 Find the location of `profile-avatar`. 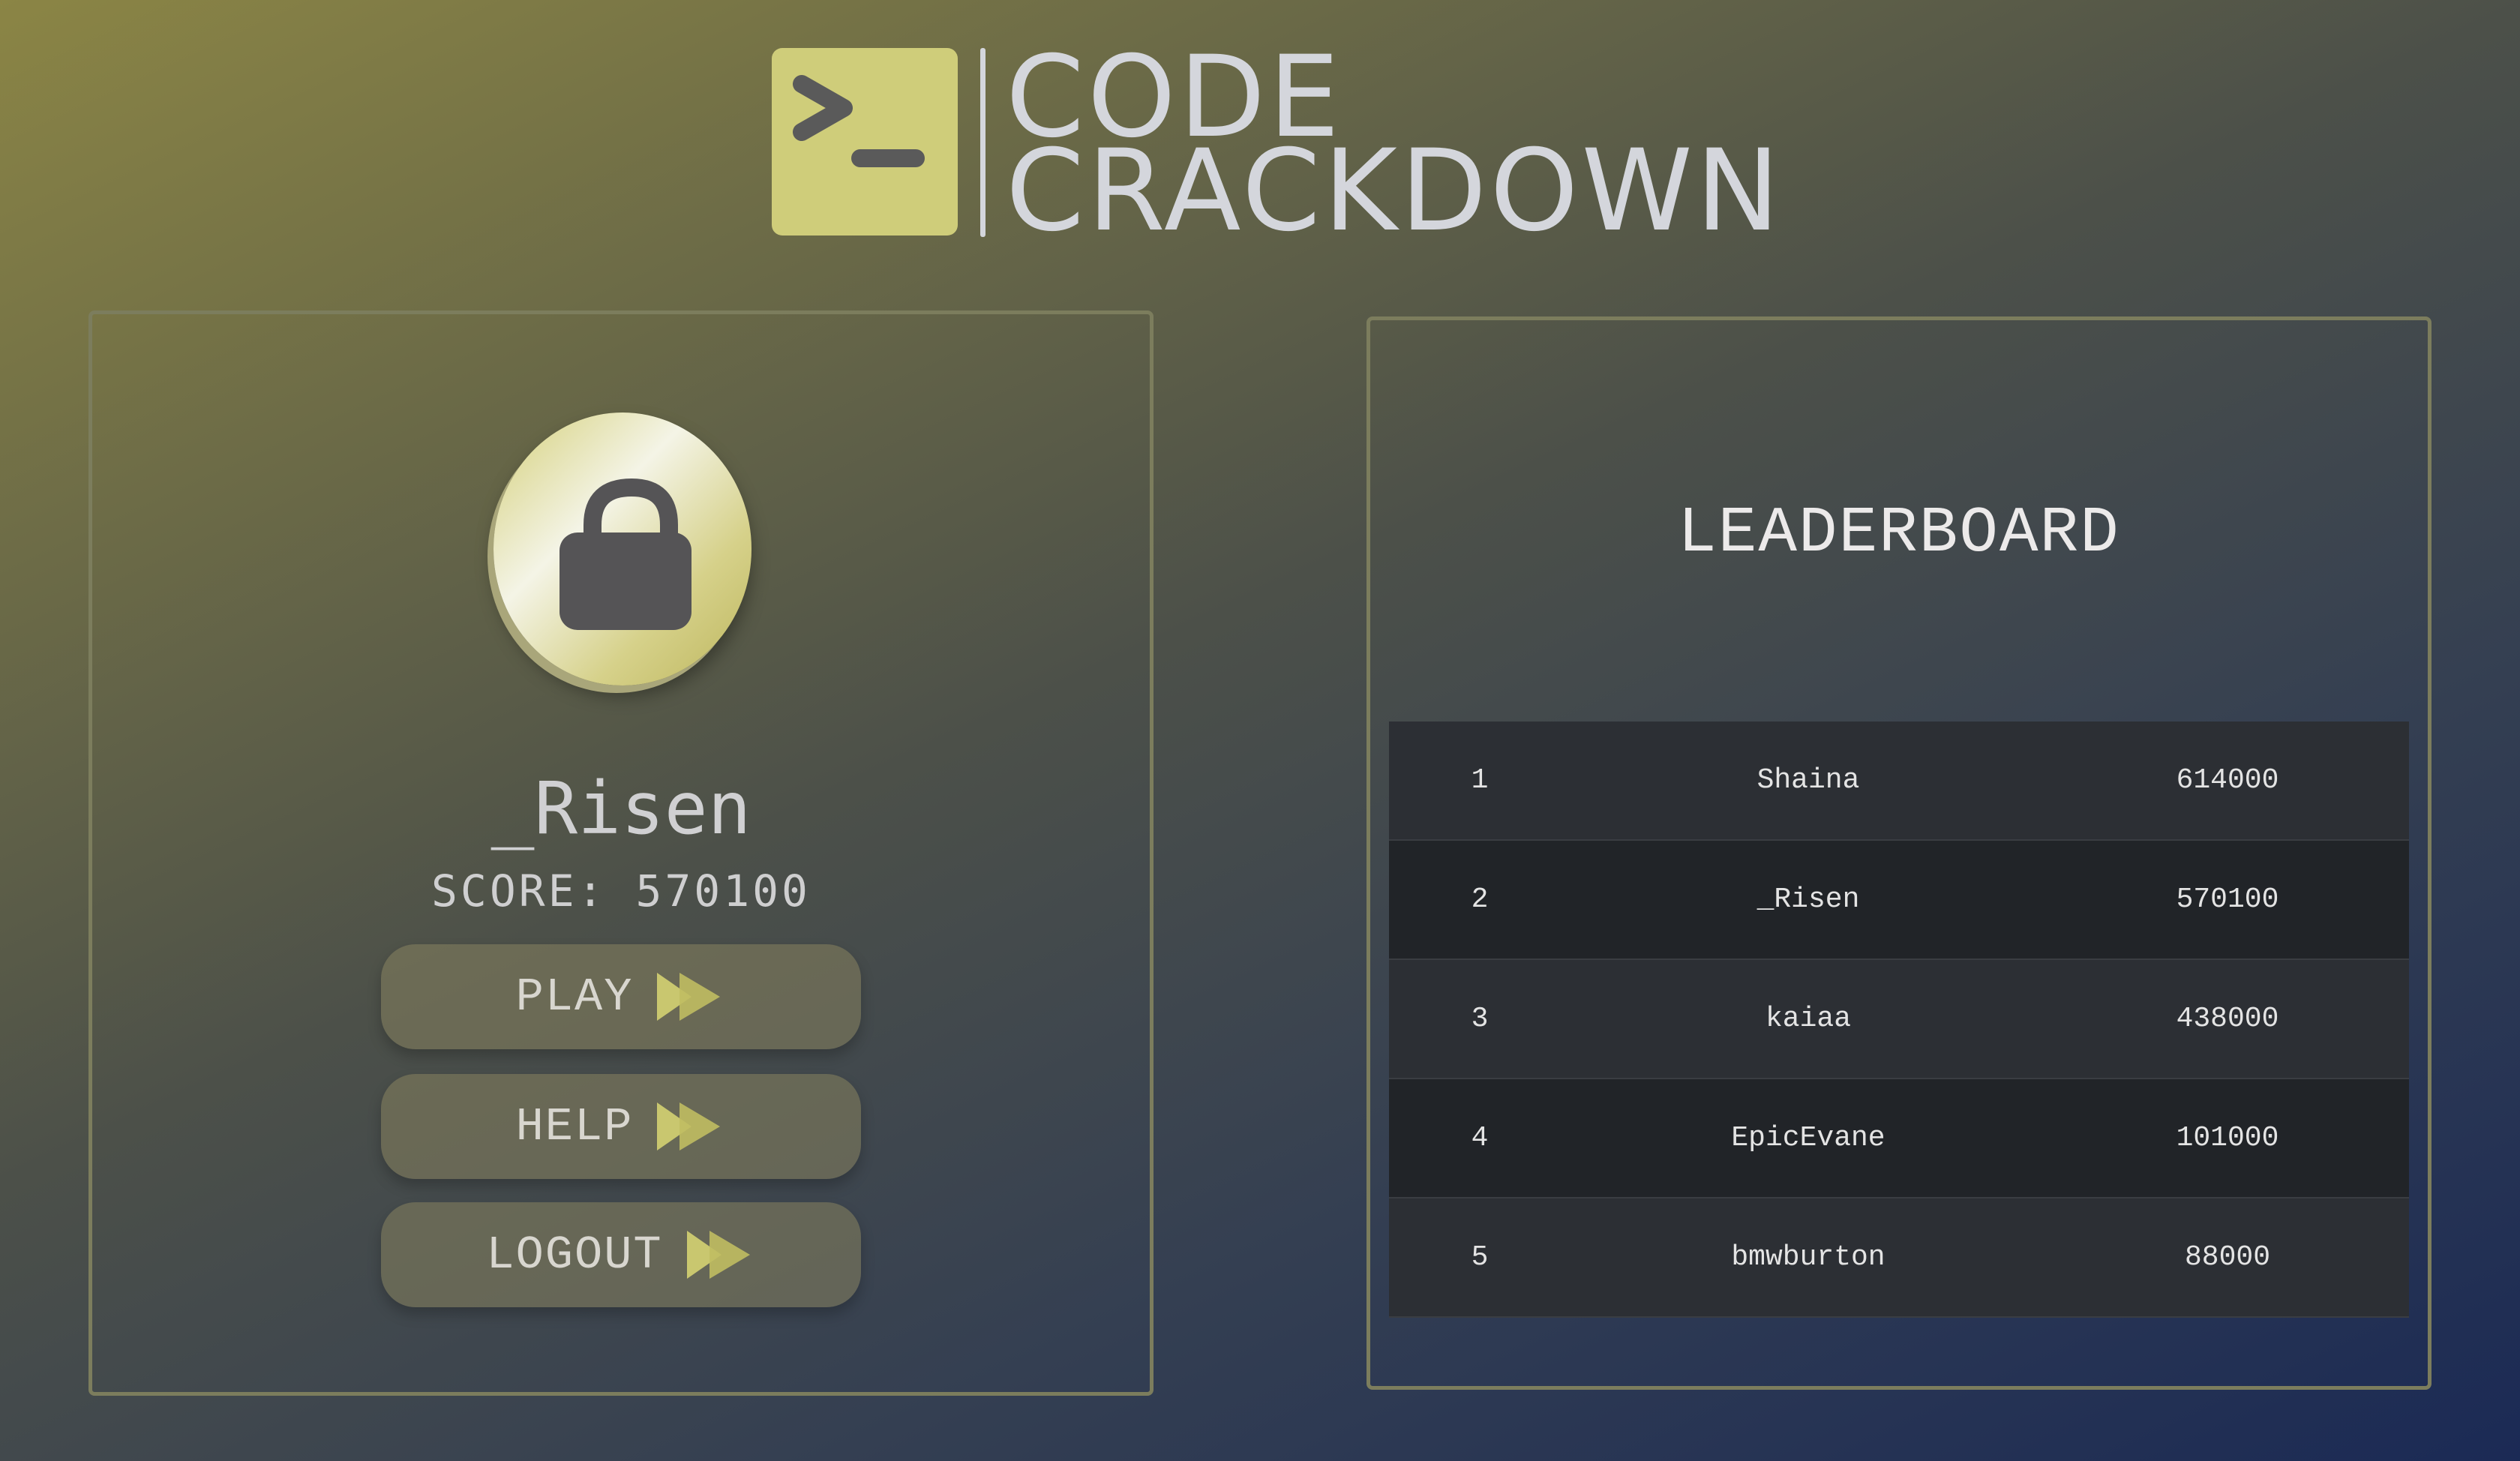

profile-avatar is located at coordinates (623, 549).